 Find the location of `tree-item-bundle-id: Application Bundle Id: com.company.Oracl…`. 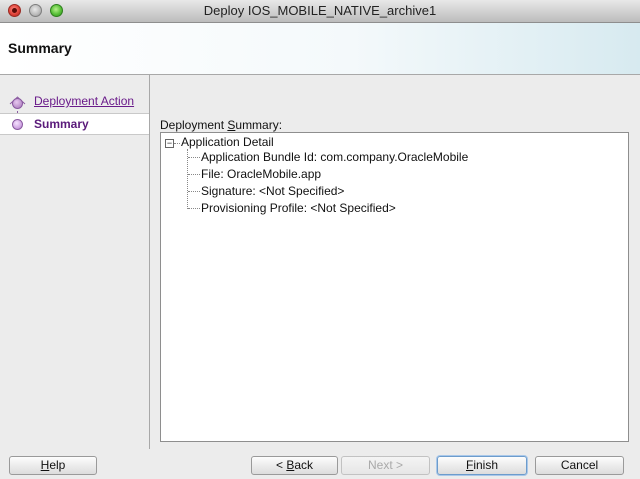

tree-item-bundle-id: Application Bundle Id: com.company.Oracl… is located at coordinates (334, 157).